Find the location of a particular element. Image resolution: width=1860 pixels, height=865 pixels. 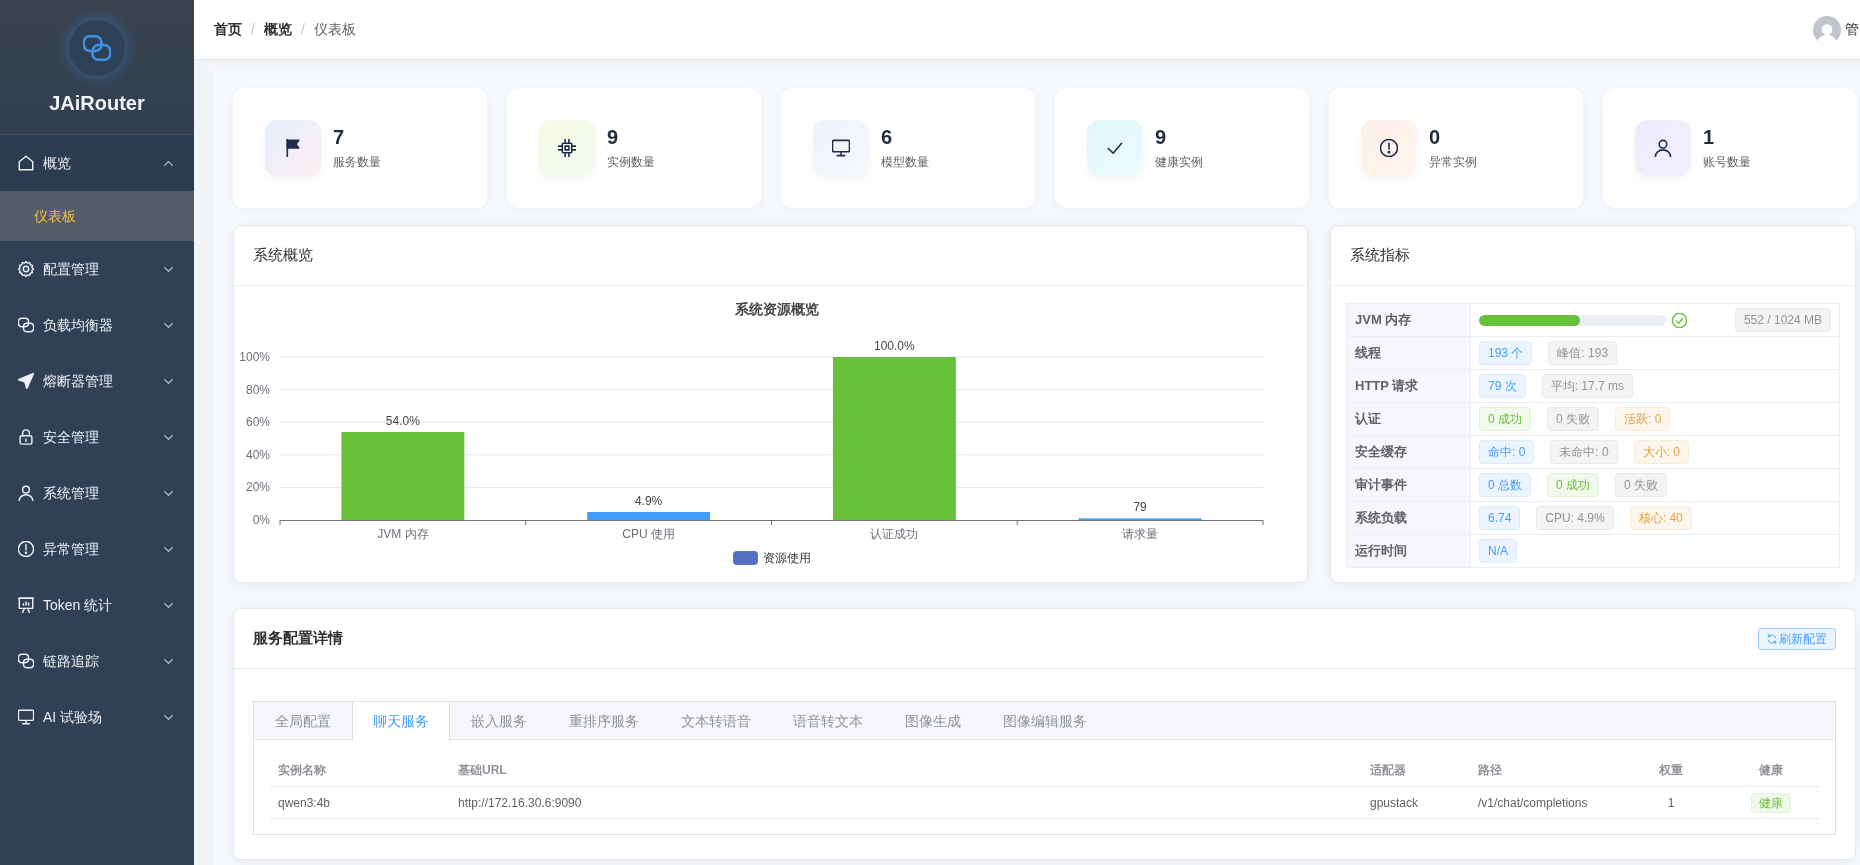

metric-label: JVM 内存 is located at coordinates (1409, 320).